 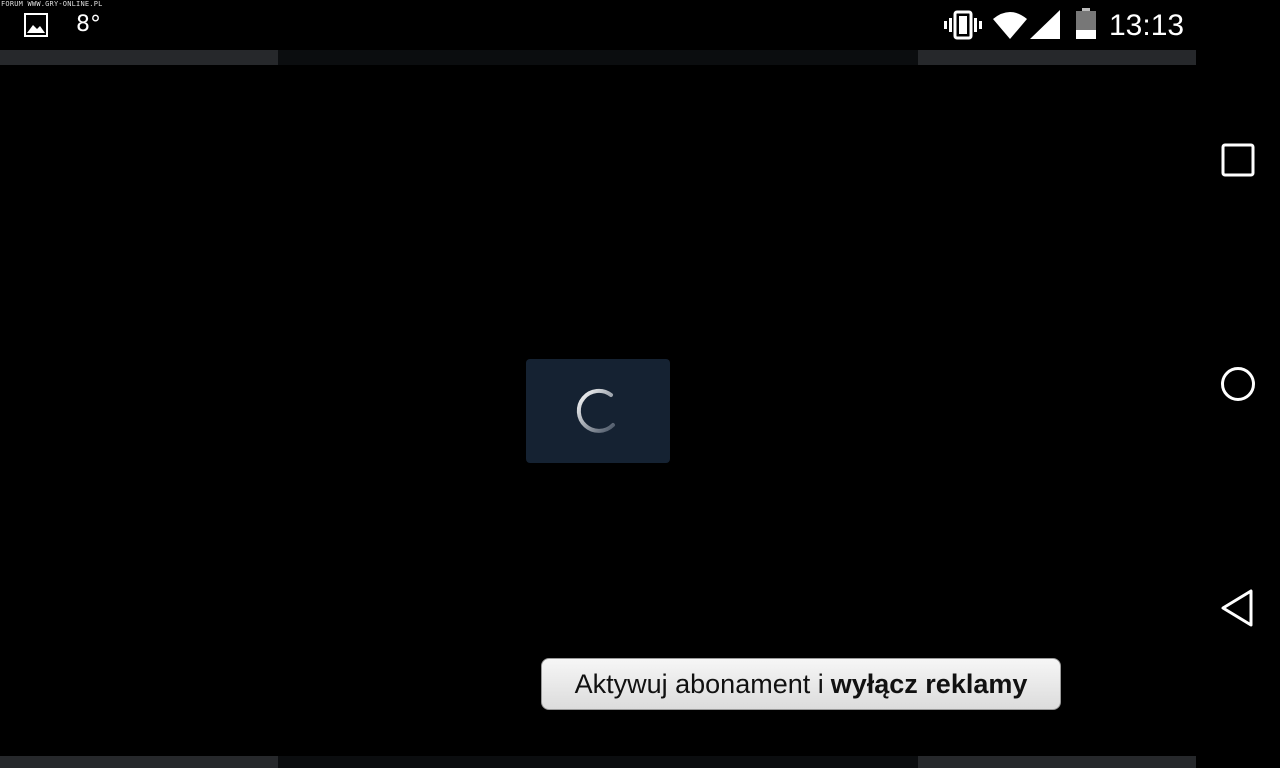 I want to click on subscription-banner-button: Aktywuj abonament i wyłącz reklamy, so click(x=801, y=684).